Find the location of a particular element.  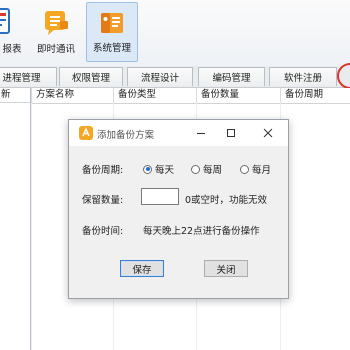

minimize-icon is located at coordinates (201, 133).